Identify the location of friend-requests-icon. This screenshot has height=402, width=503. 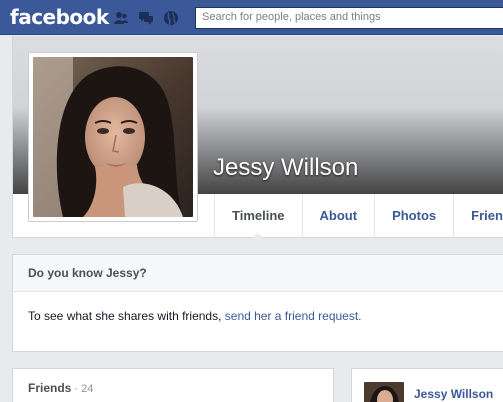
(121, 18).